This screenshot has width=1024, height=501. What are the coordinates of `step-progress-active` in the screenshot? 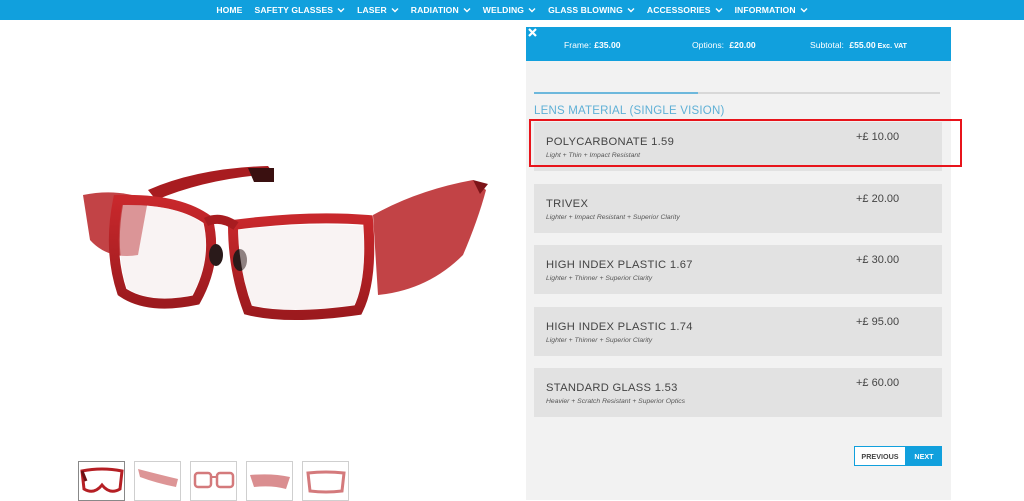 It's located at (616, 93).